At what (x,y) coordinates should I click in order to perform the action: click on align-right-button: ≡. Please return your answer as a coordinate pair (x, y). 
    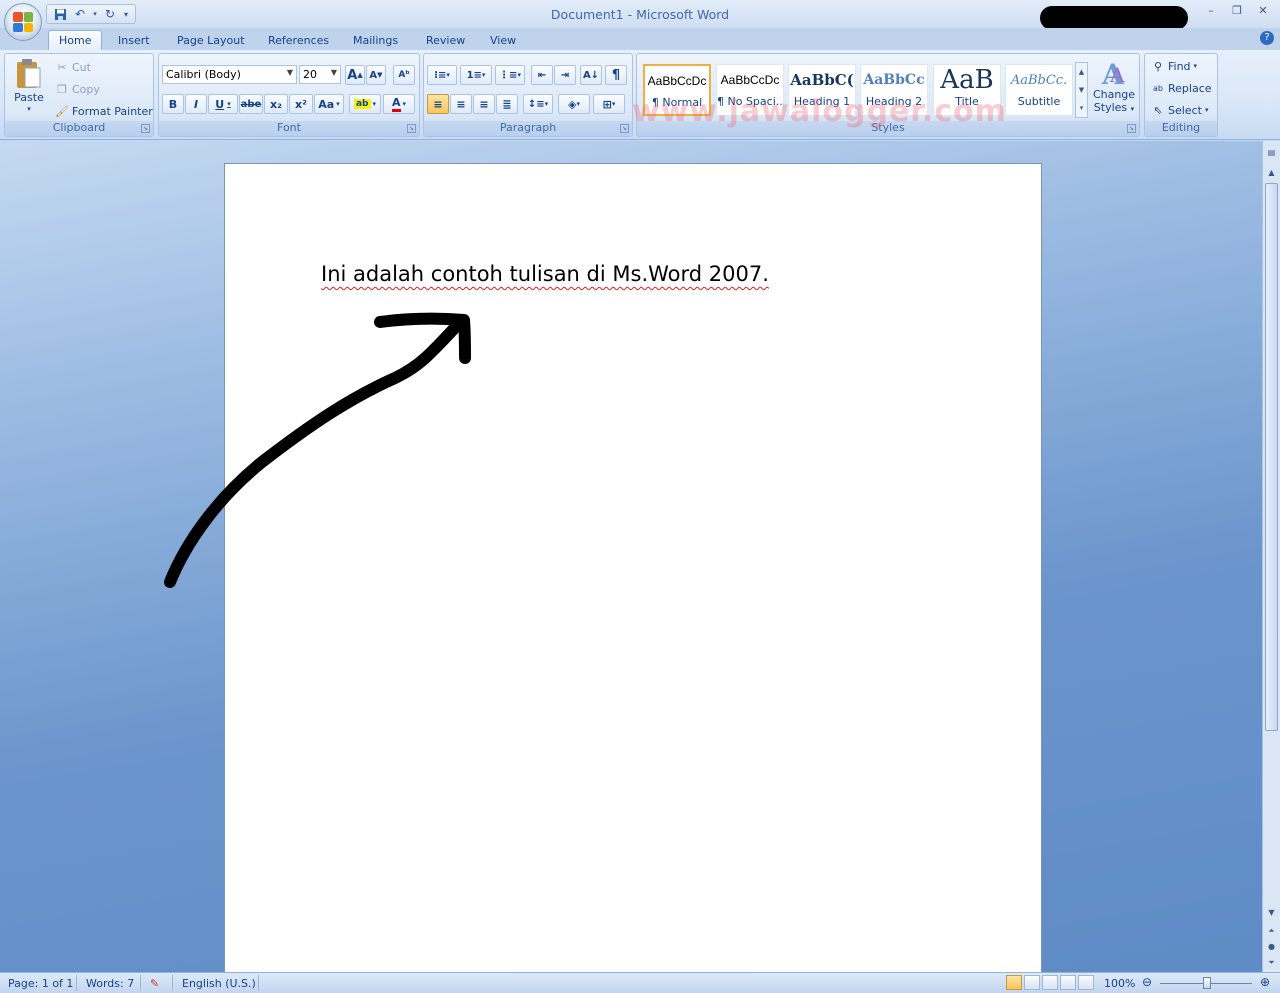
    Looking at the image, I should click on (484, 104).